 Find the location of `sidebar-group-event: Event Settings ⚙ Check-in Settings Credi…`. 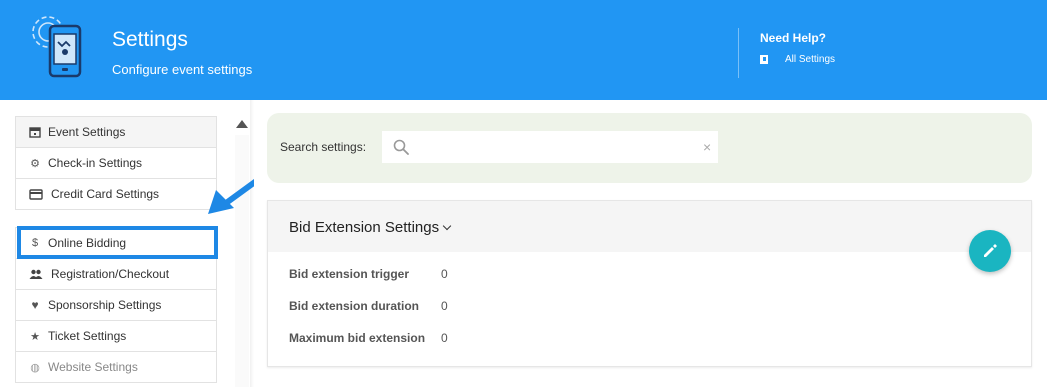

sidebar-group-event: Event Settings ⚙ Check-in Settings Credi… is located at coordinates (116, 163).